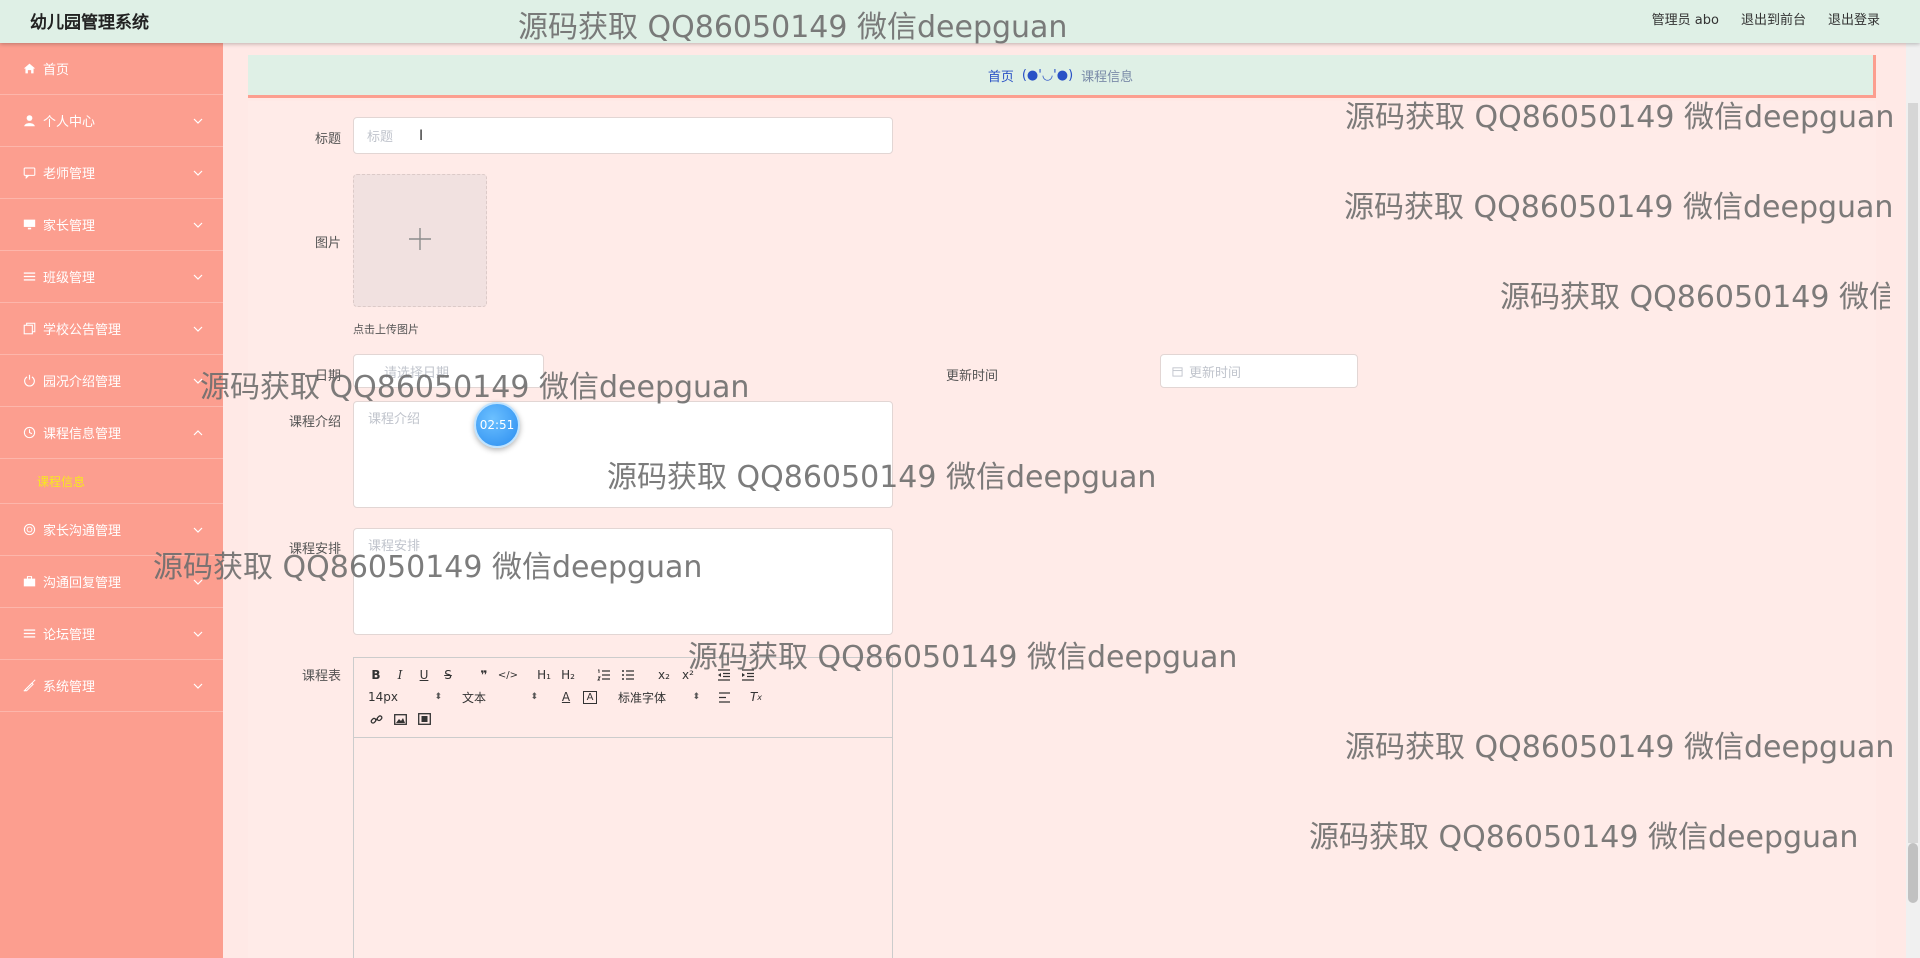 Image resolution: width=1920 pixels, height=958 pixels. Describe the element at coordinates (1107, 77) in the screenshot. I see `breadcrumb-current: 课程信息` at that location.